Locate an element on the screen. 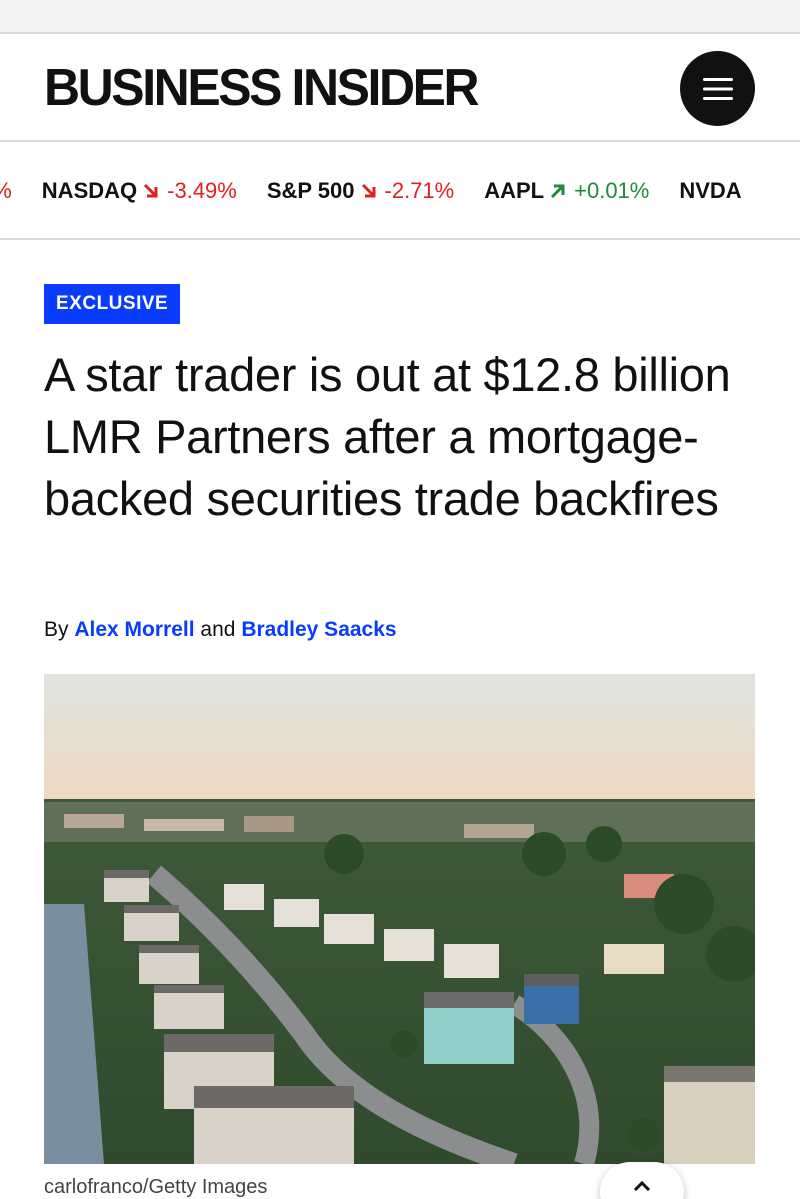  scroll-to-top-button is located at coordinates (642, 1180).